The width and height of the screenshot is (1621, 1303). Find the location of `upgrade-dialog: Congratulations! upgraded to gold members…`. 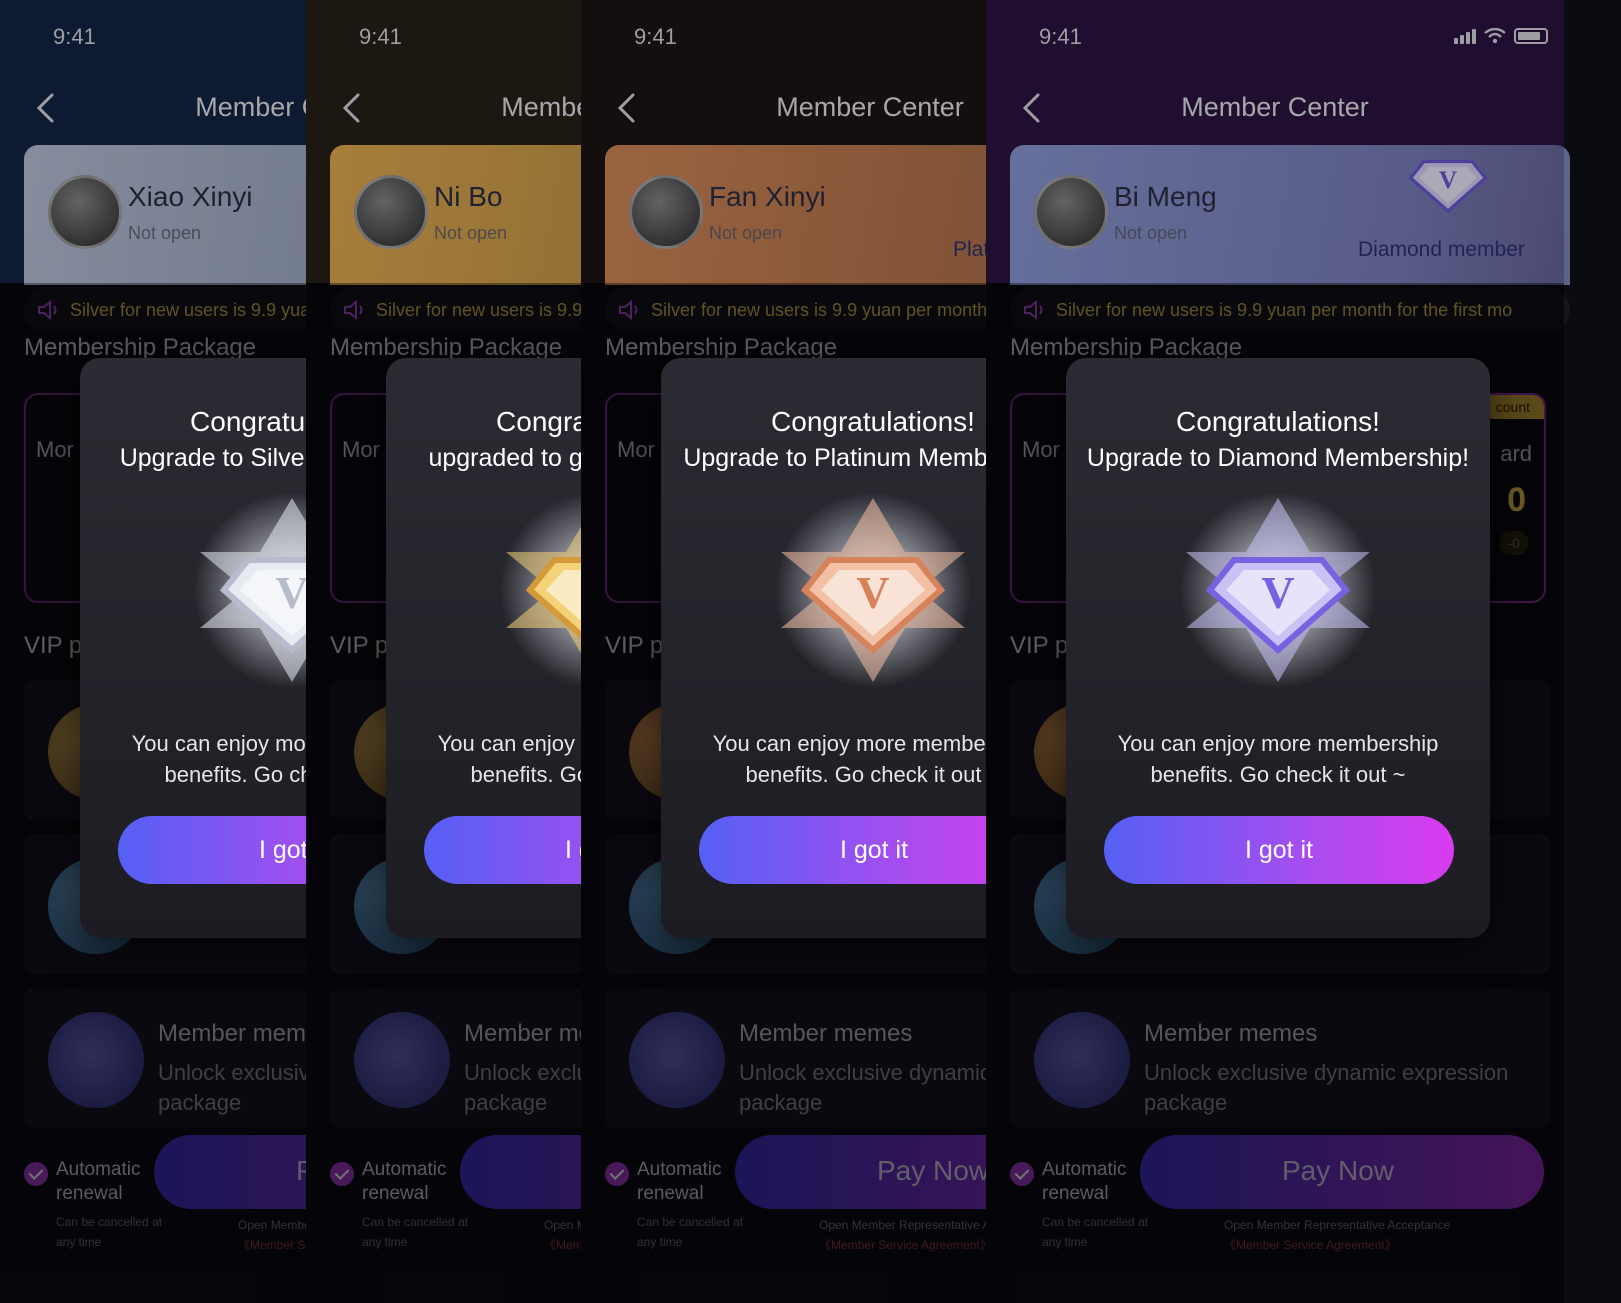

upgrade-dialog: Congratulations! upgraded to gold members… is located at coordinates (483, 648).